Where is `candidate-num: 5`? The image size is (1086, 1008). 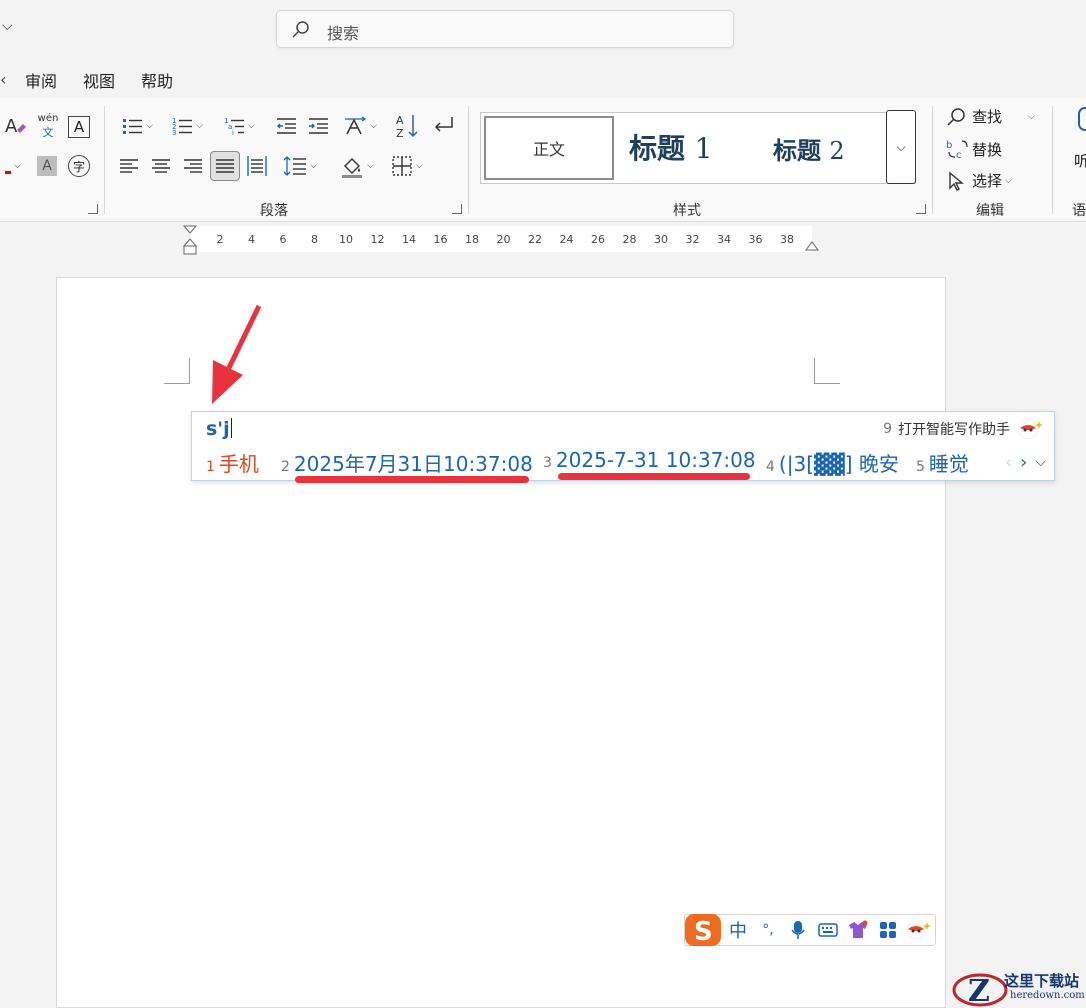 candidate-num: 5 is located at coordinates (920, 467).